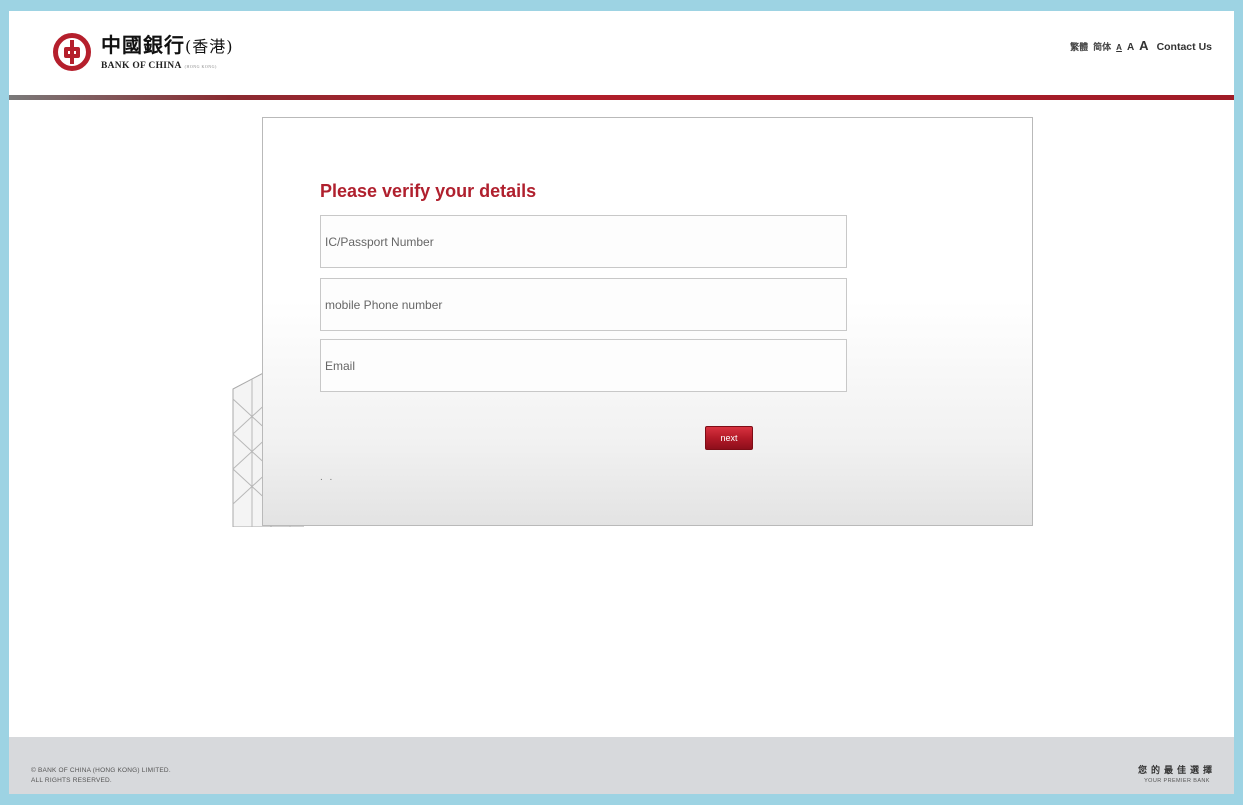 This screenshot has width=1243, height=805. Describe the element at coordinates (1177, 781) in the screenshot. I see `footer-slogan-en: YOUR PREMIER BANK` at that location.